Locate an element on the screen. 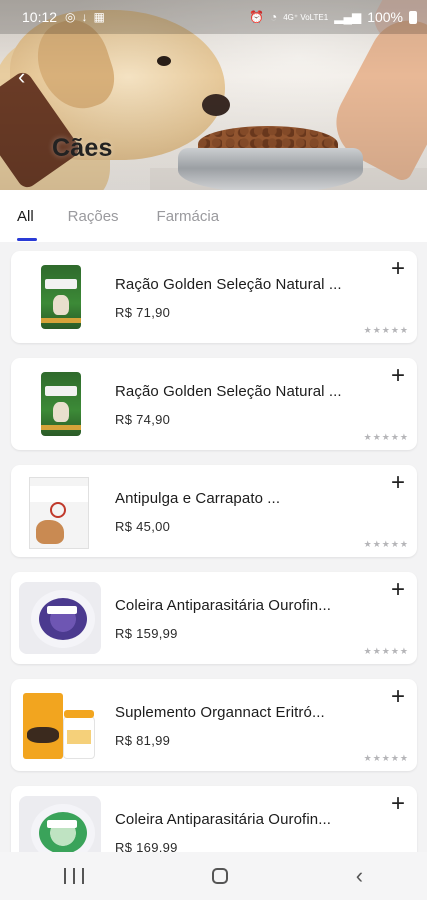 The height and width of the screenshot is (900, 427). product-price: R$ 81,99 is located at coordinates (143, 740).